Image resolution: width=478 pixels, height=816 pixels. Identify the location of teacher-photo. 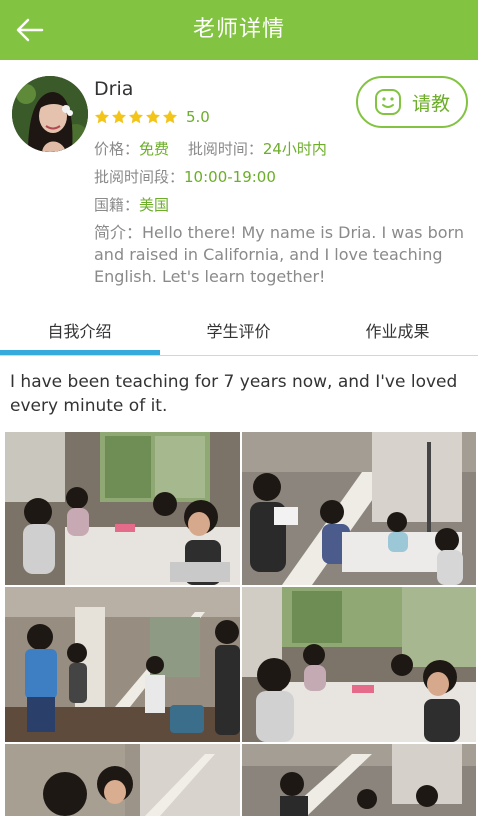
(50, 114).